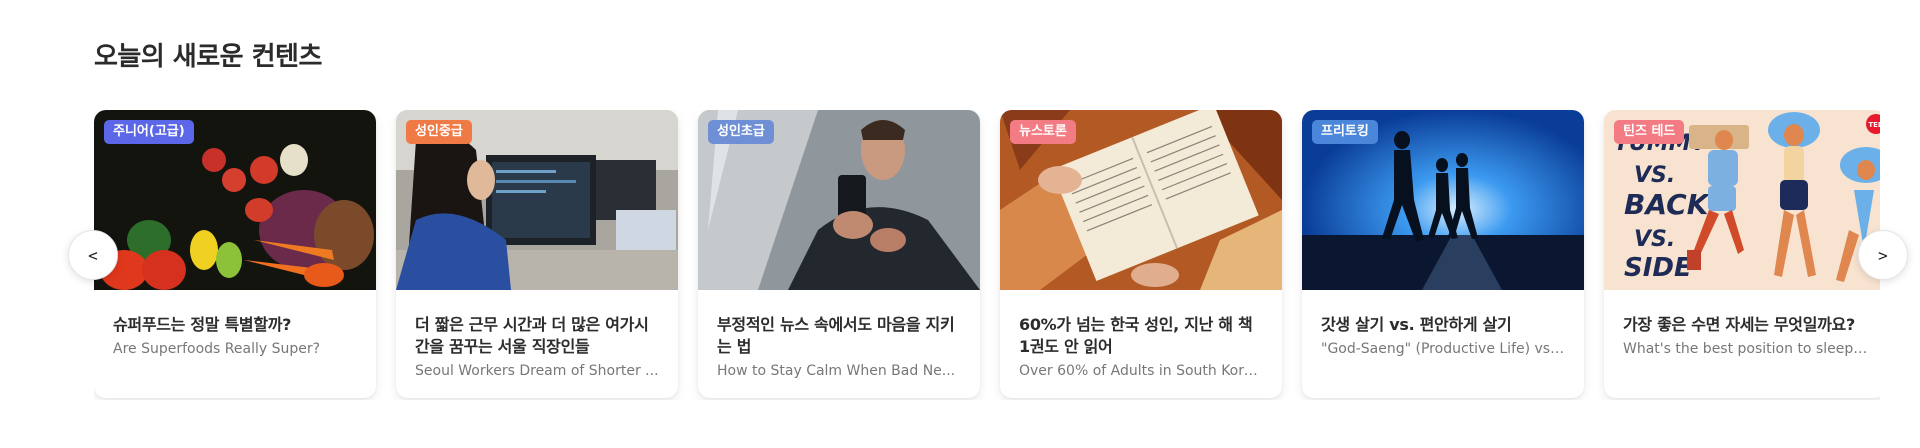 The image size is (1920, 448). What do you see at coordinates (836, 335) in the screenshot?
I see `card-title: 부정적인 뉴스 속에서도 마음을 지키는 법` at bounding box center [836, 335].